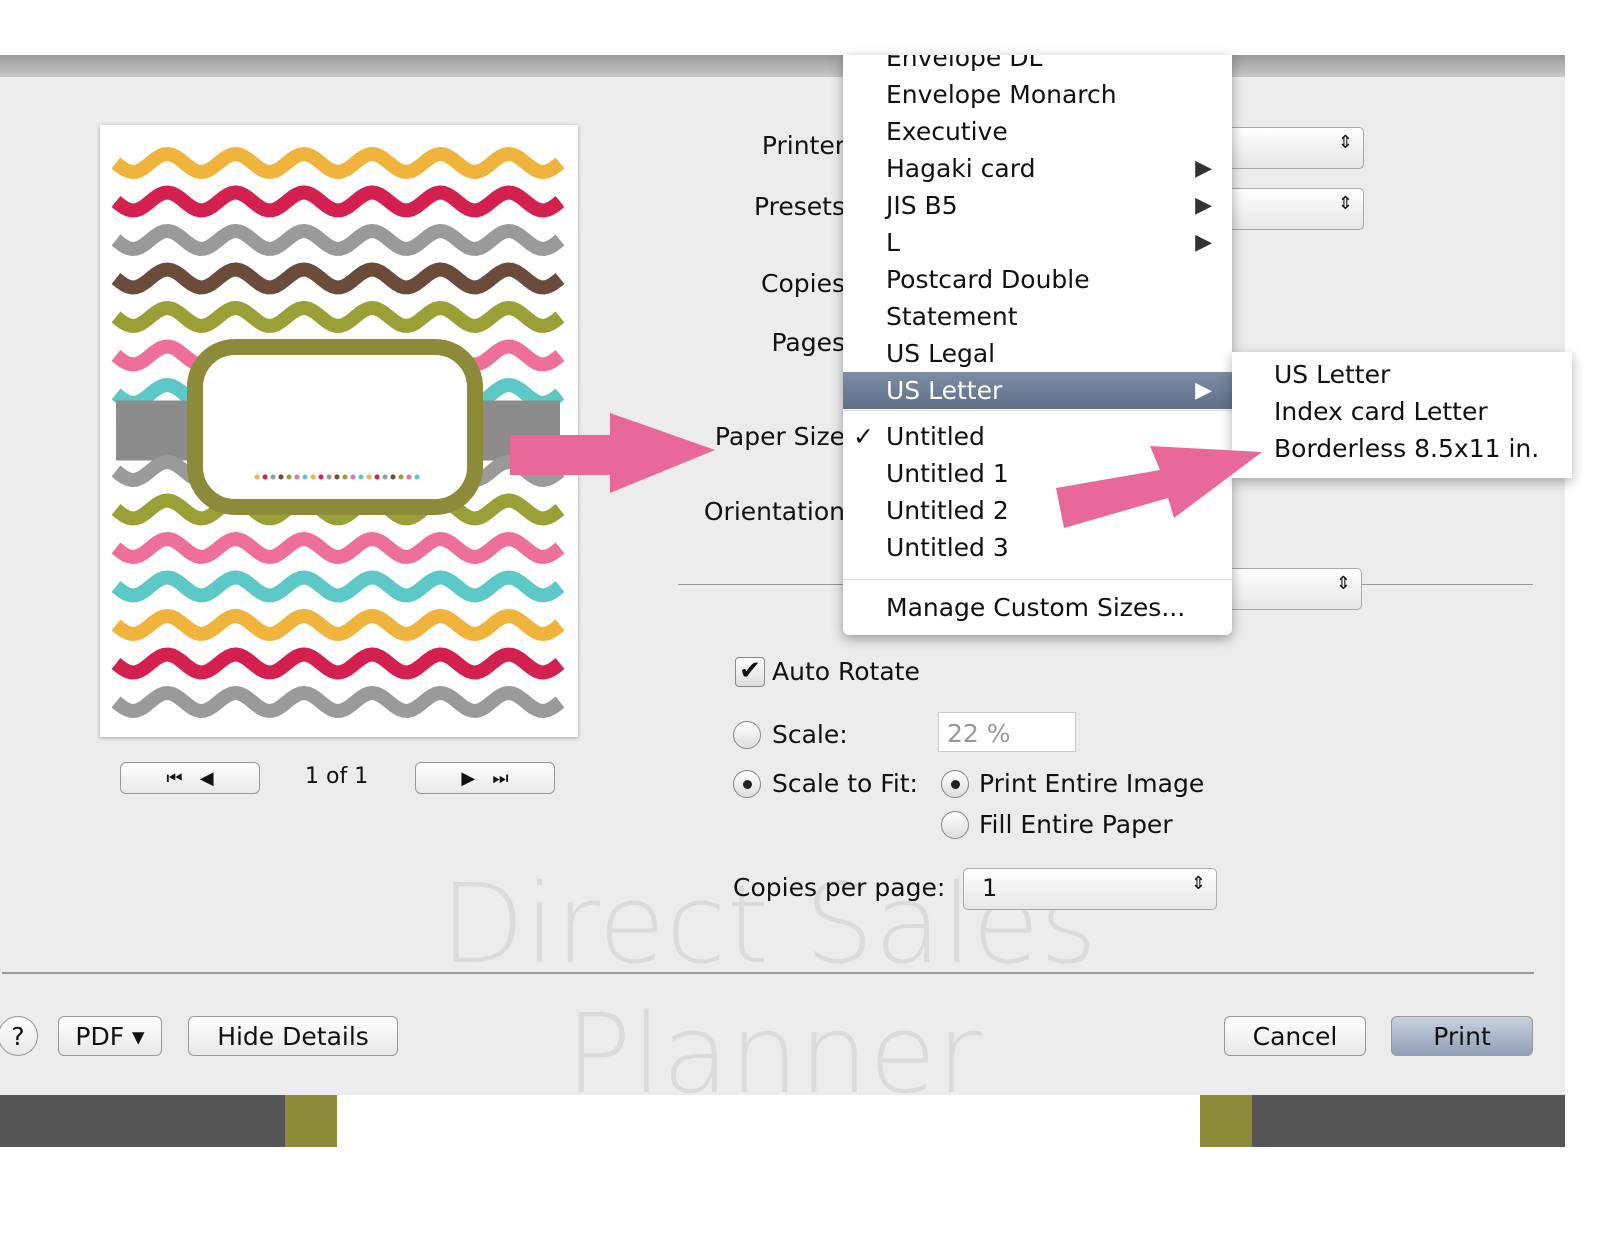  Describe the element at coordinates (468, 778) in the screenshot. I see `next-page-icon: ▶` at that location.